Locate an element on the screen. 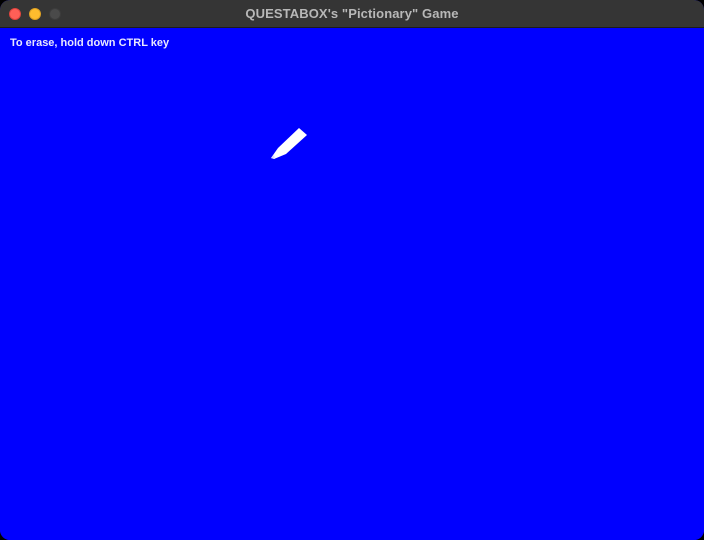 Image resolution: width=704 pixels, height=540 pixels. window-title: QUESTABOX's "Pictionary" Game is located at coordinates (352, 13).